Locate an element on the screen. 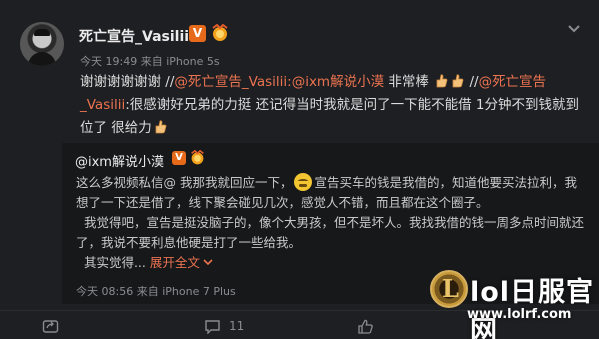  mention-link: @ixm解说小漠 is located at coordinates (338, 82).